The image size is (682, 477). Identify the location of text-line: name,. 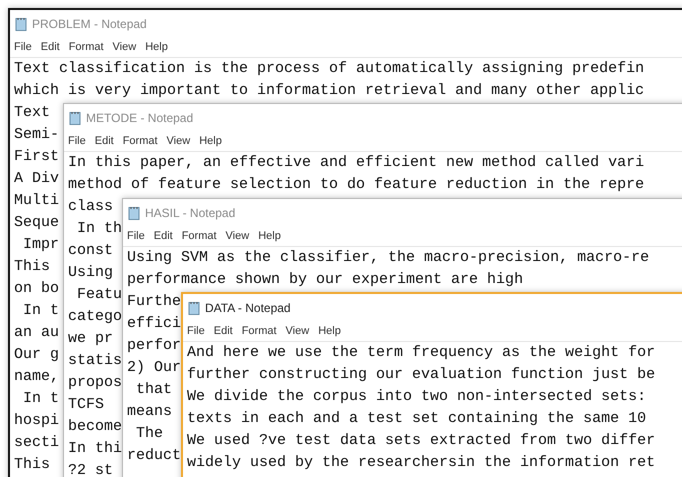
(37, 377).